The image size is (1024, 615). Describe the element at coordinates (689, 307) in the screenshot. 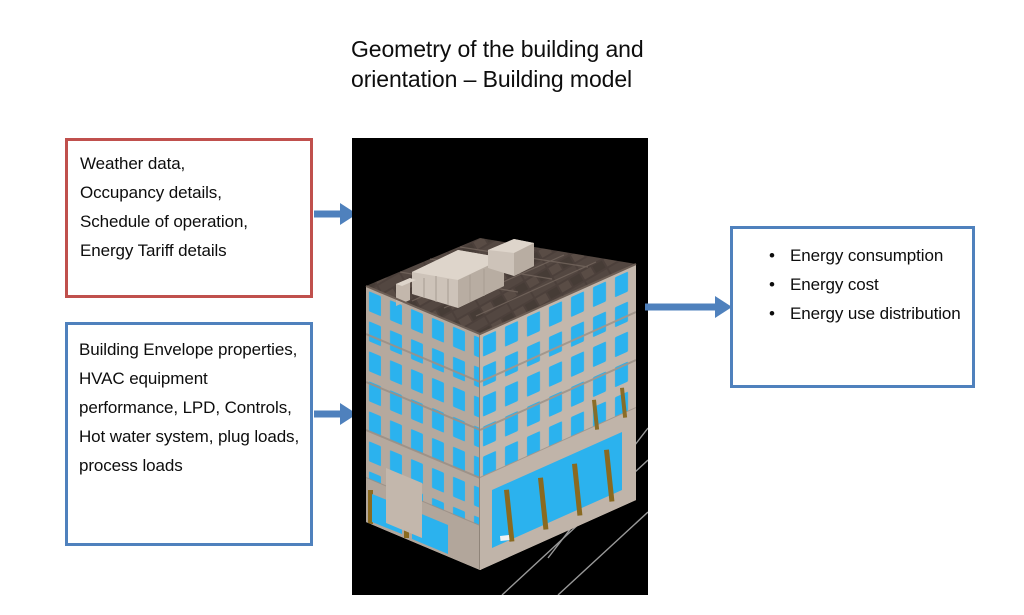

I see `arrow-model-to-output-icon` at that location.